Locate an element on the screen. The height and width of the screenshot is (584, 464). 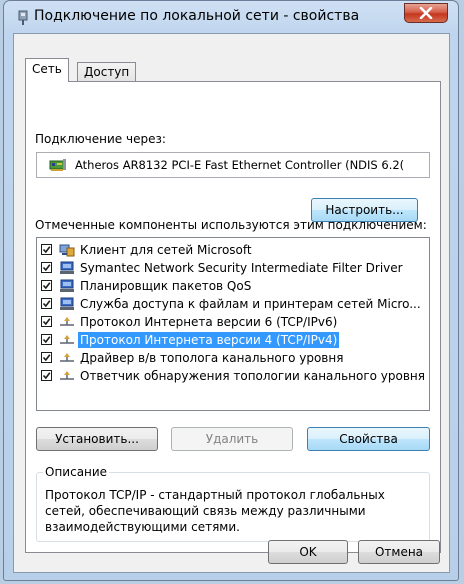
list-item: Драйвер в/в тополога канального уровня is located at coordinates (233, 358).